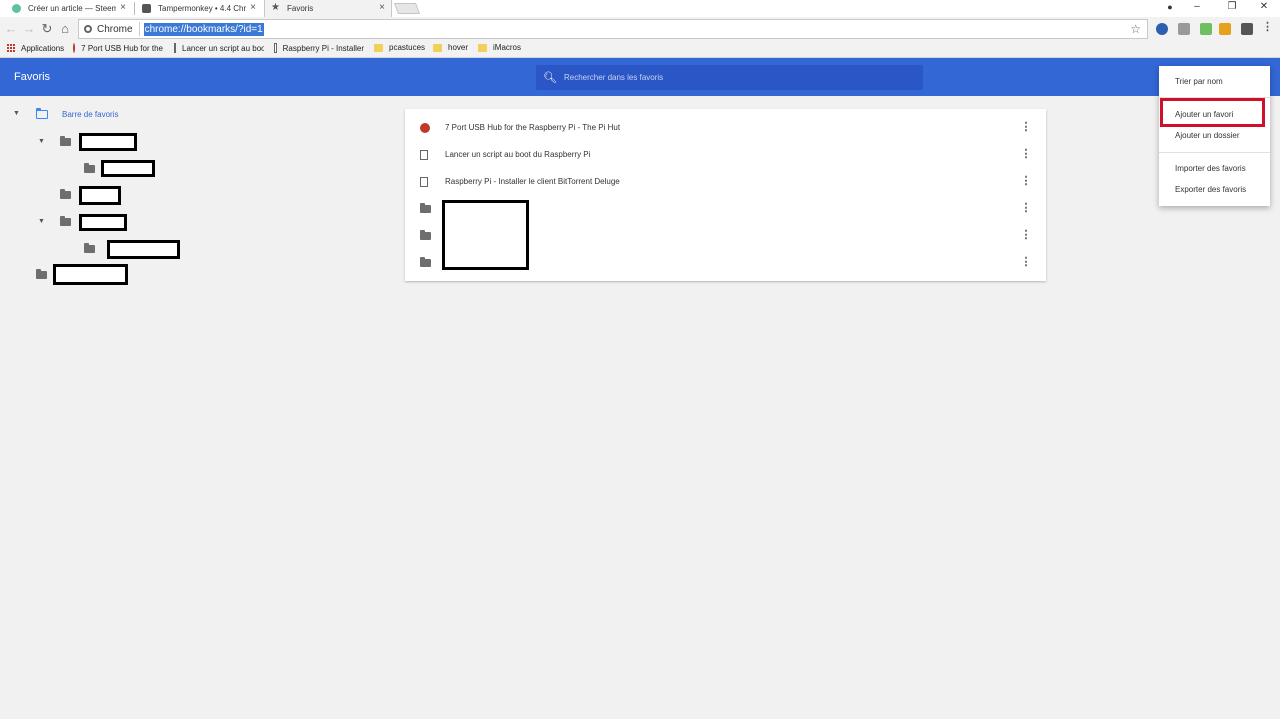 The image size is (1280, 719). What do you see at coordinates (199, 8) in the screenshot?
I see `tab-tampermonkey: Tampermonkey • 4.4 Chrome ×` at bounding box center [199, 8].